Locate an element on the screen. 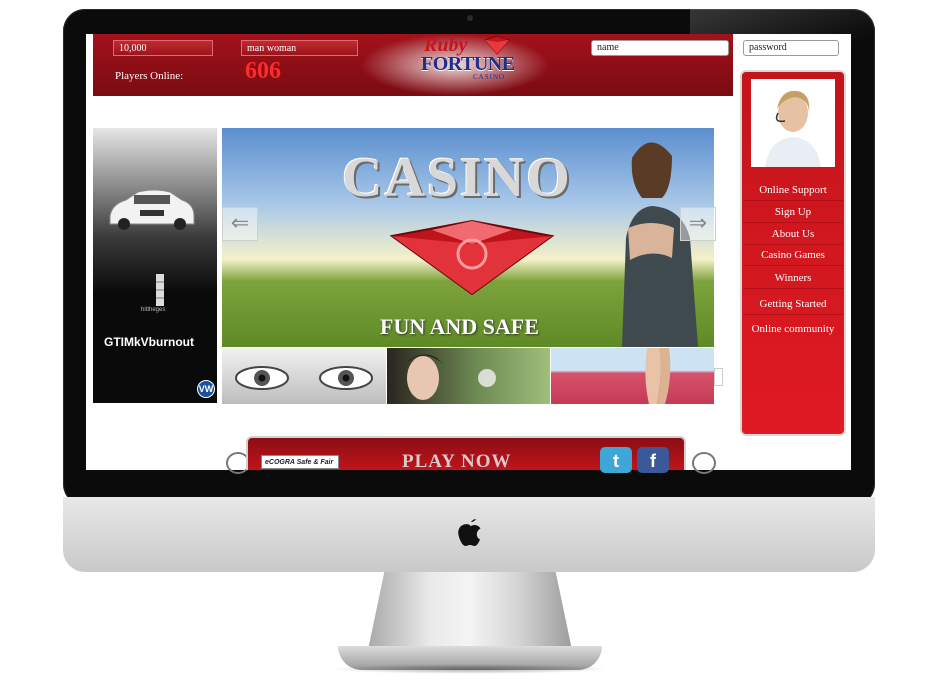 This screenshot has height=683, width=939. eyes-image is located at coordinates (304, 378).